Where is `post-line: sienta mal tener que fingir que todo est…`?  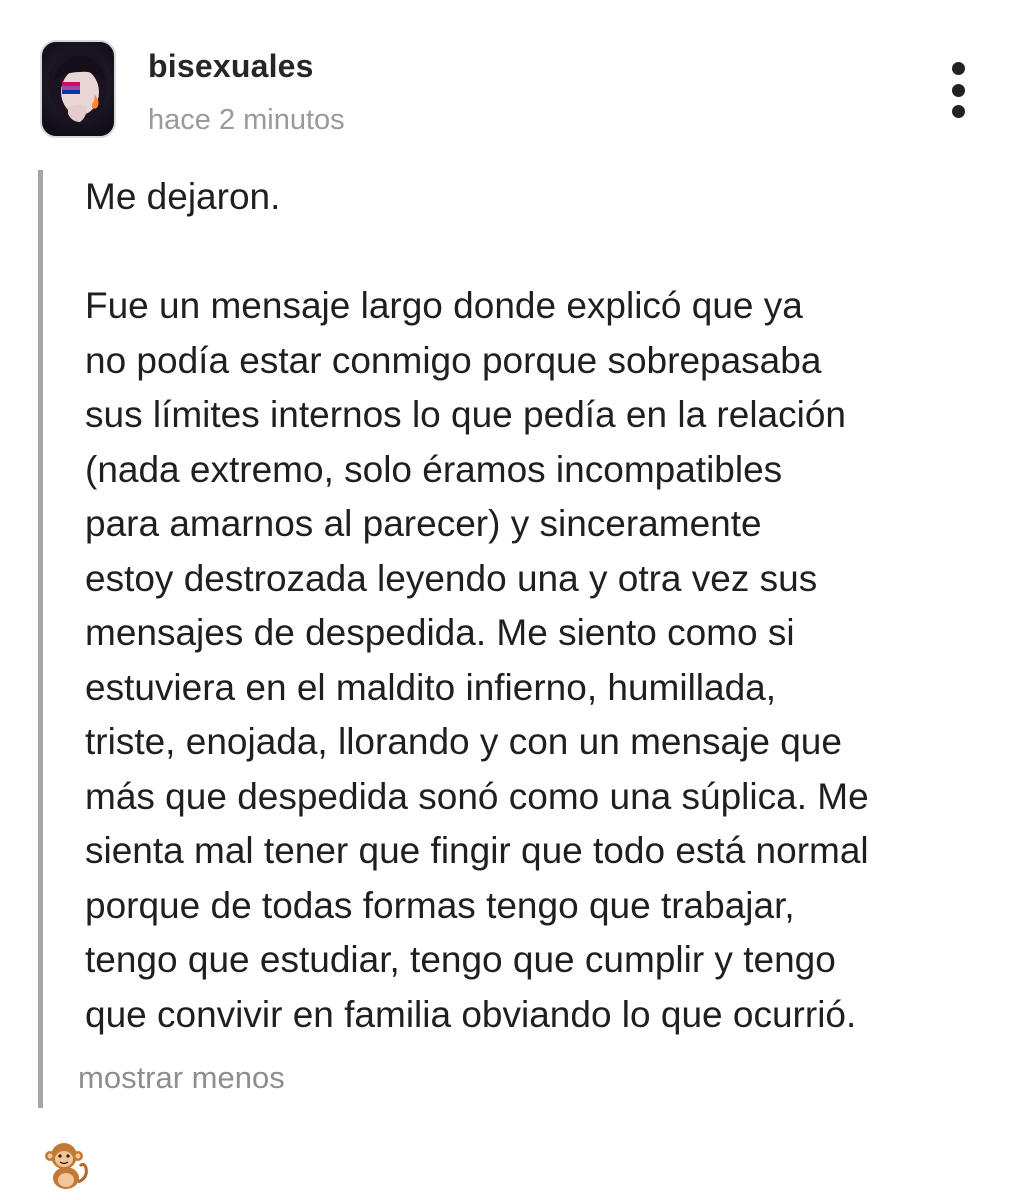 post-line: sienta mal tener que fingir que todo est… is located at coordinates (477, 850).